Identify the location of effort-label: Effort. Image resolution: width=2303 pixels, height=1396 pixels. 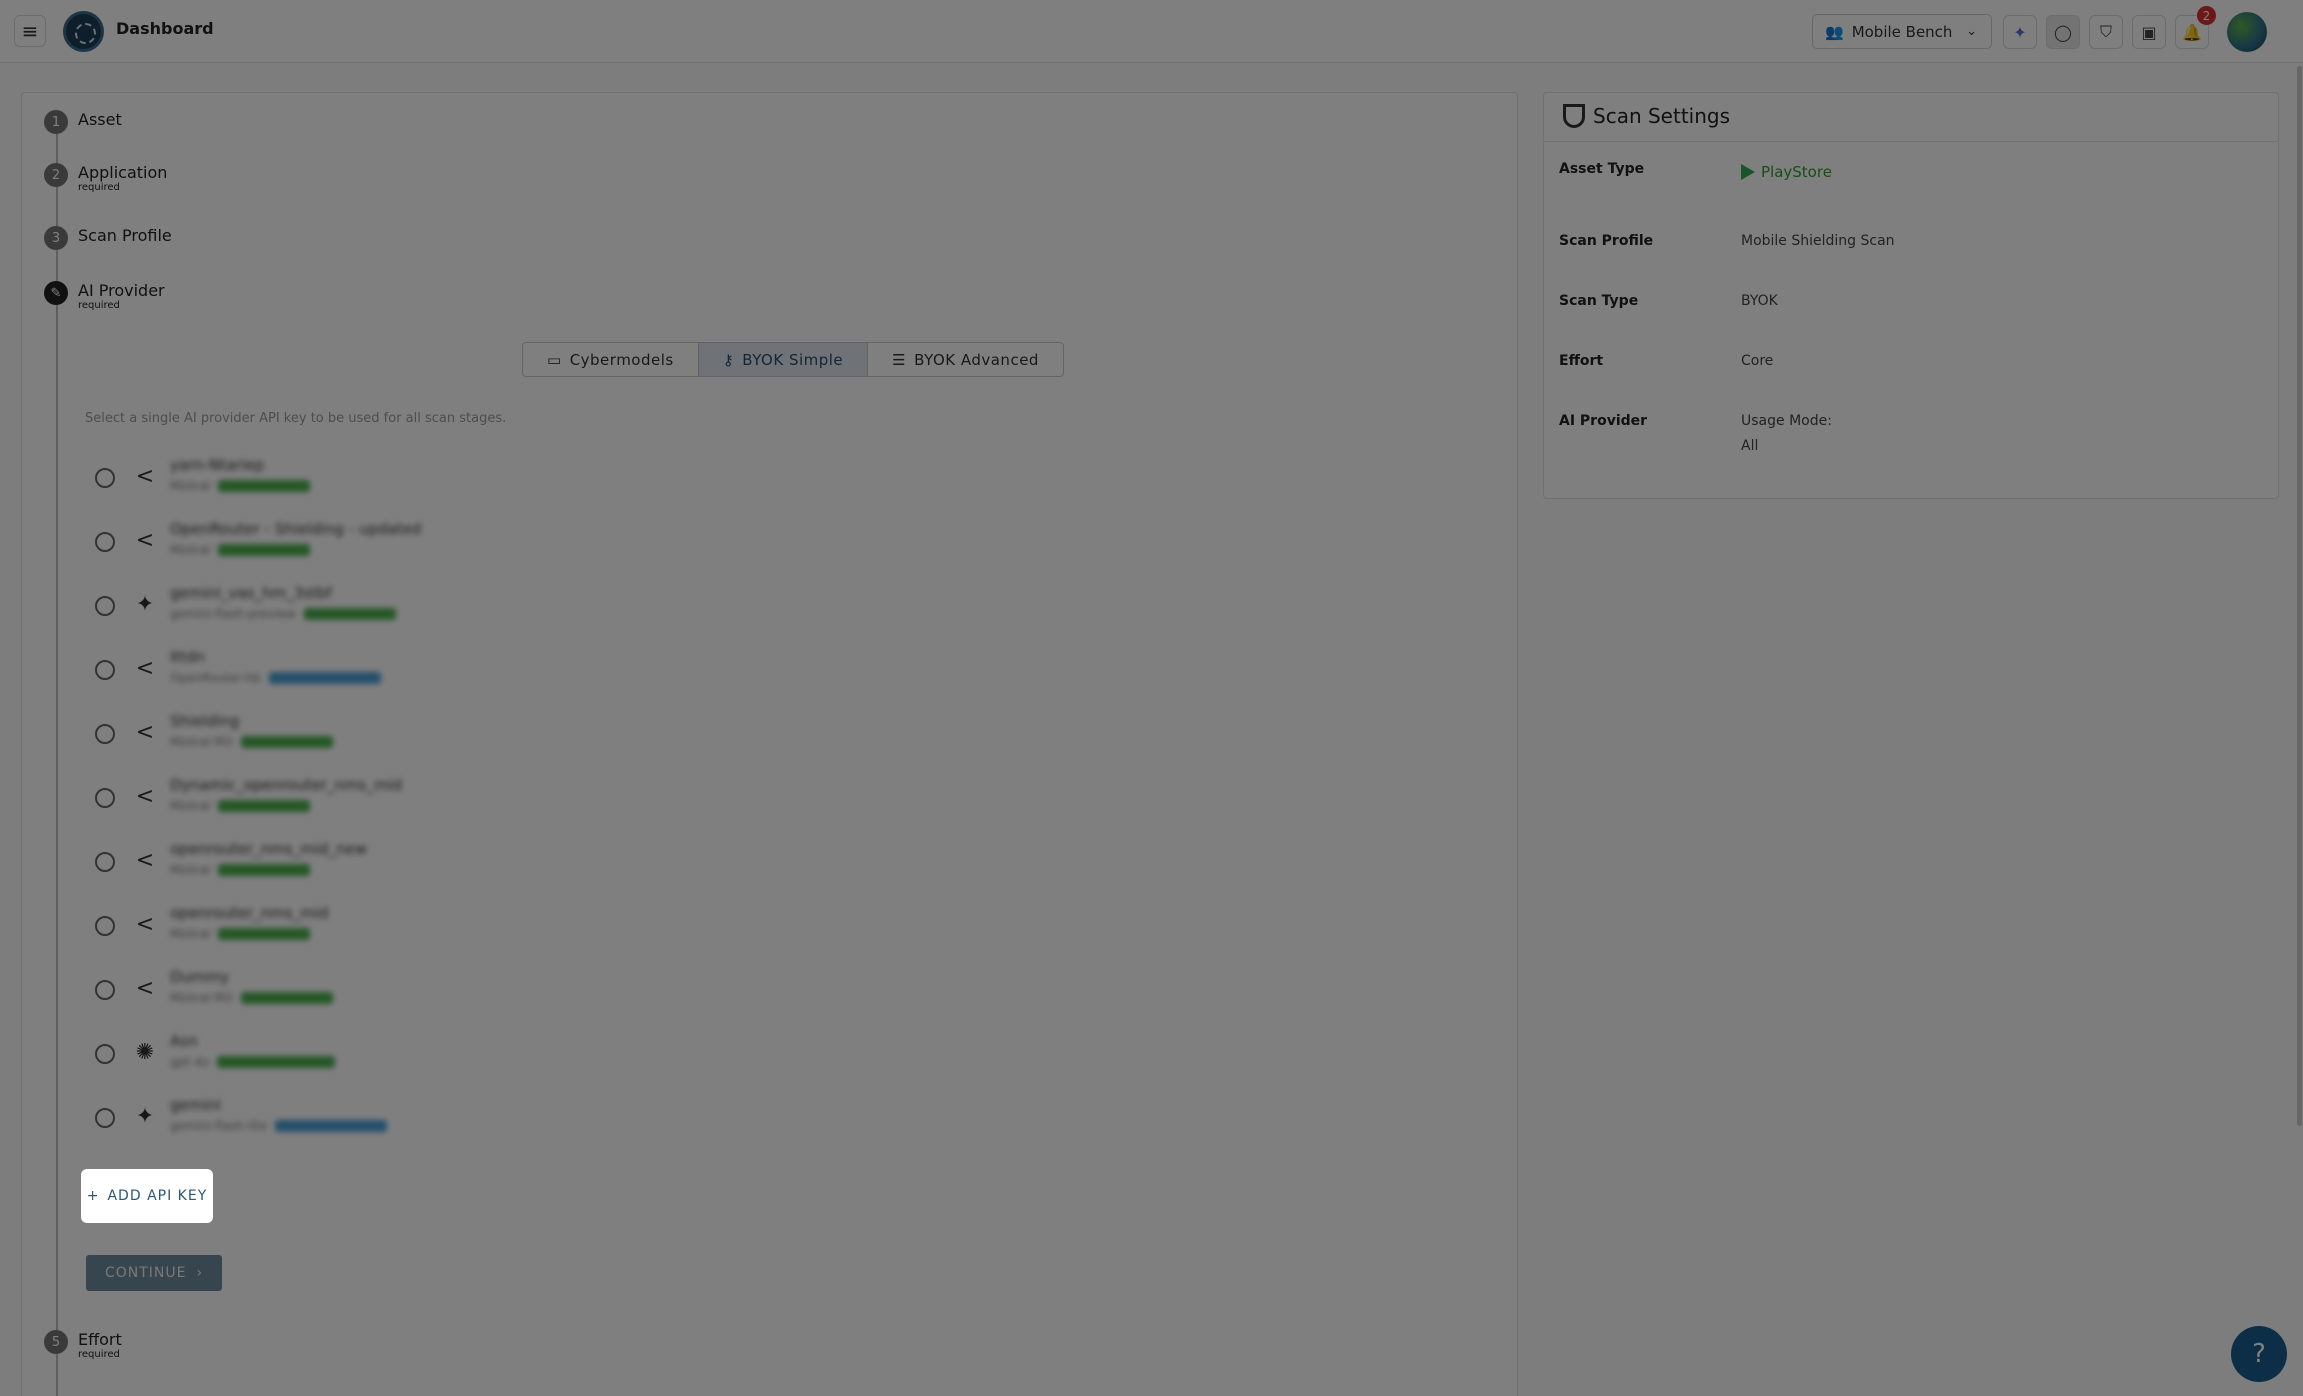
(1581, 361).